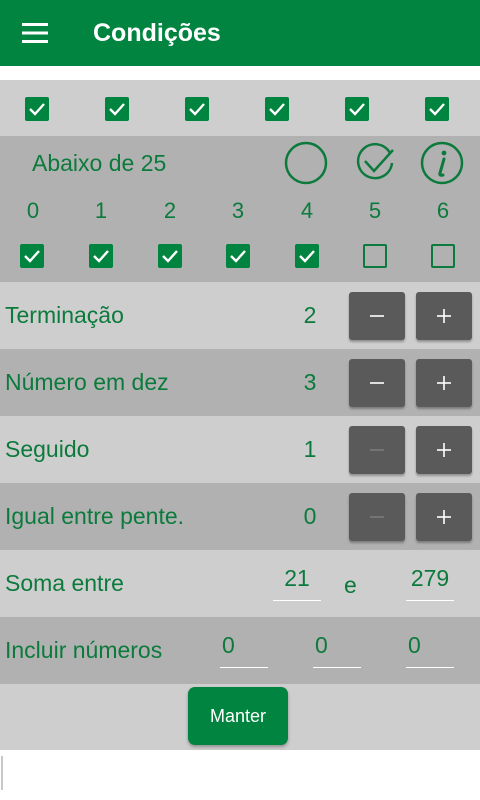 Image resolution: width=480 pixels, height=800 pixels. What do you see at coordinates (337, 650) in the screenshot?
I see `include-field-2: 0` at bounding box center [337, 650].